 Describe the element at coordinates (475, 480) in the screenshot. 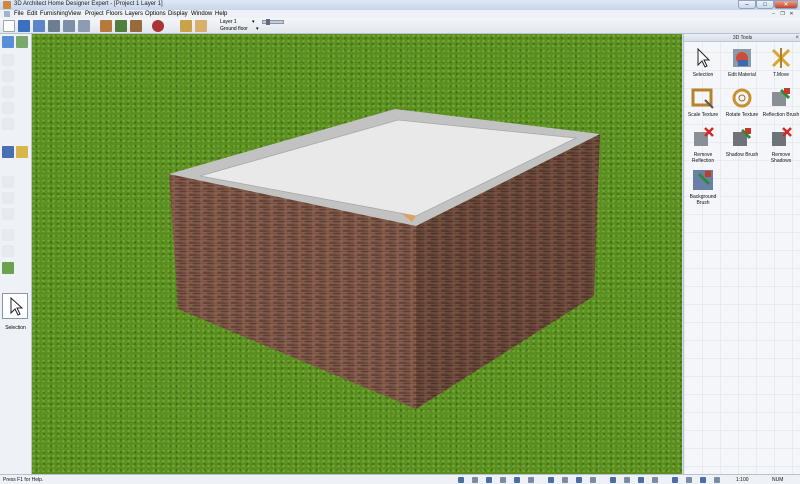

I see `grid-icon` at that location.